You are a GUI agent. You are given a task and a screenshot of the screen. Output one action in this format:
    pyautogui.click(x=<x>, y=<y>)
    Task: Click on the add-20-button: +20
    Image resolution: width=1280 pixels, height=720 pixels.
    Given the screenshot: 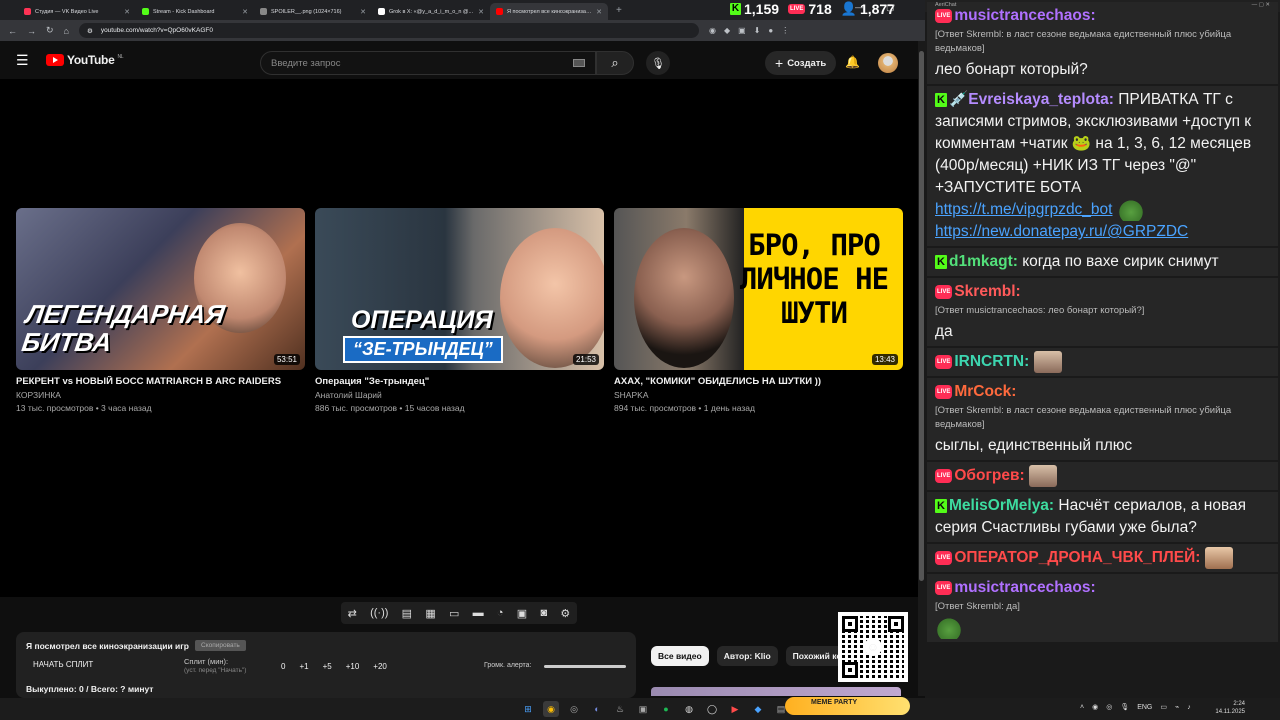 What is the action you would take?
    pyautogui.click(x=380, y=666)
    